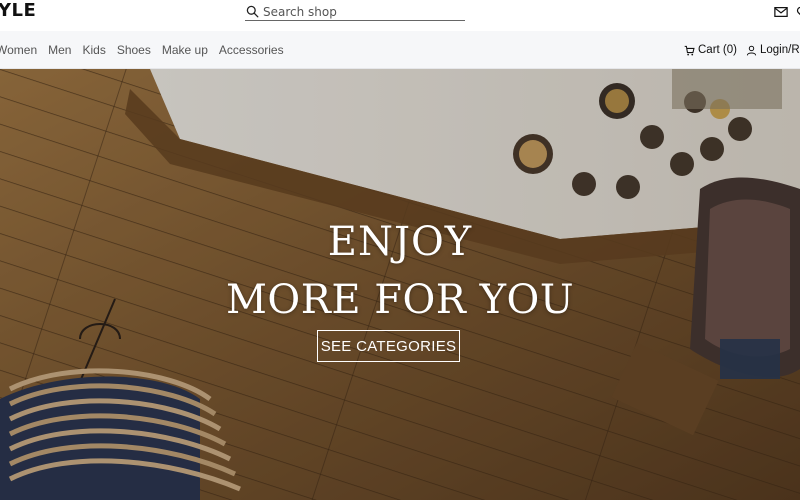 This screenshot has height=500, width=800. I want to click on envelope-icon, so click(781, 12).